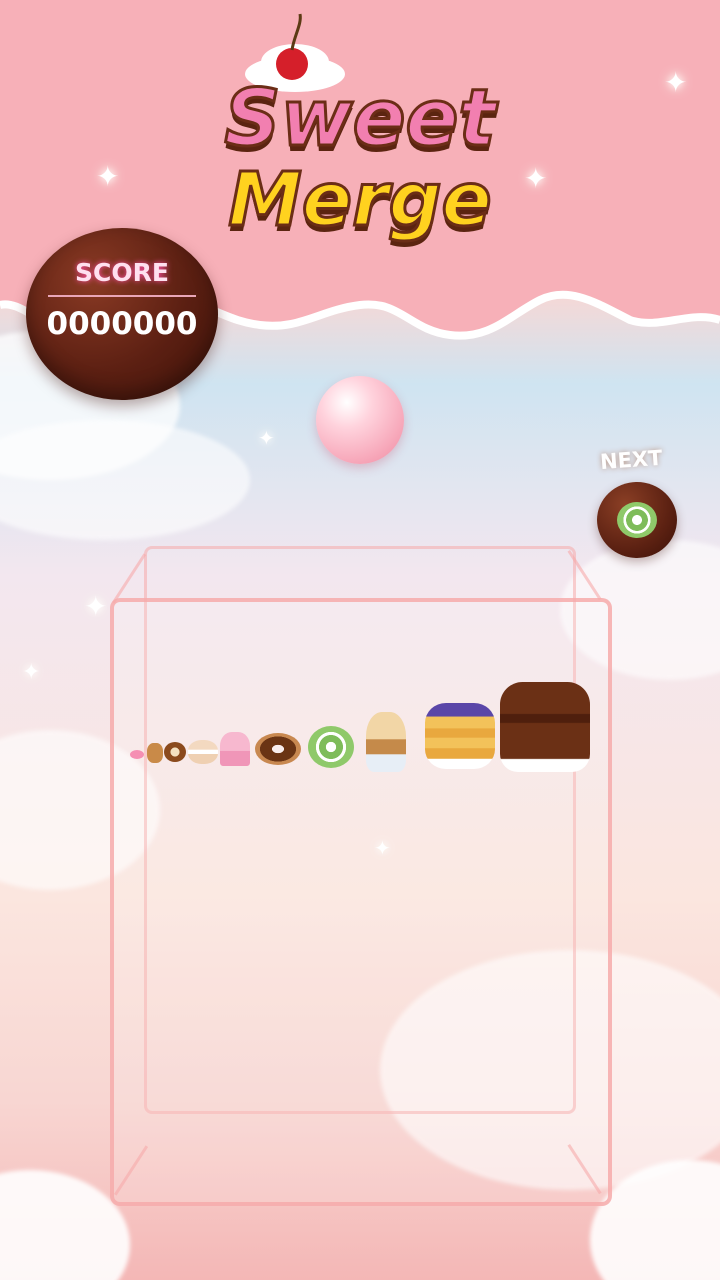 This screenshot has height=1280, width=720. What do you see at coordinates (155, 753) in the screenshot?
I see `gingerbread-icon` at bounding box center [155, 753].